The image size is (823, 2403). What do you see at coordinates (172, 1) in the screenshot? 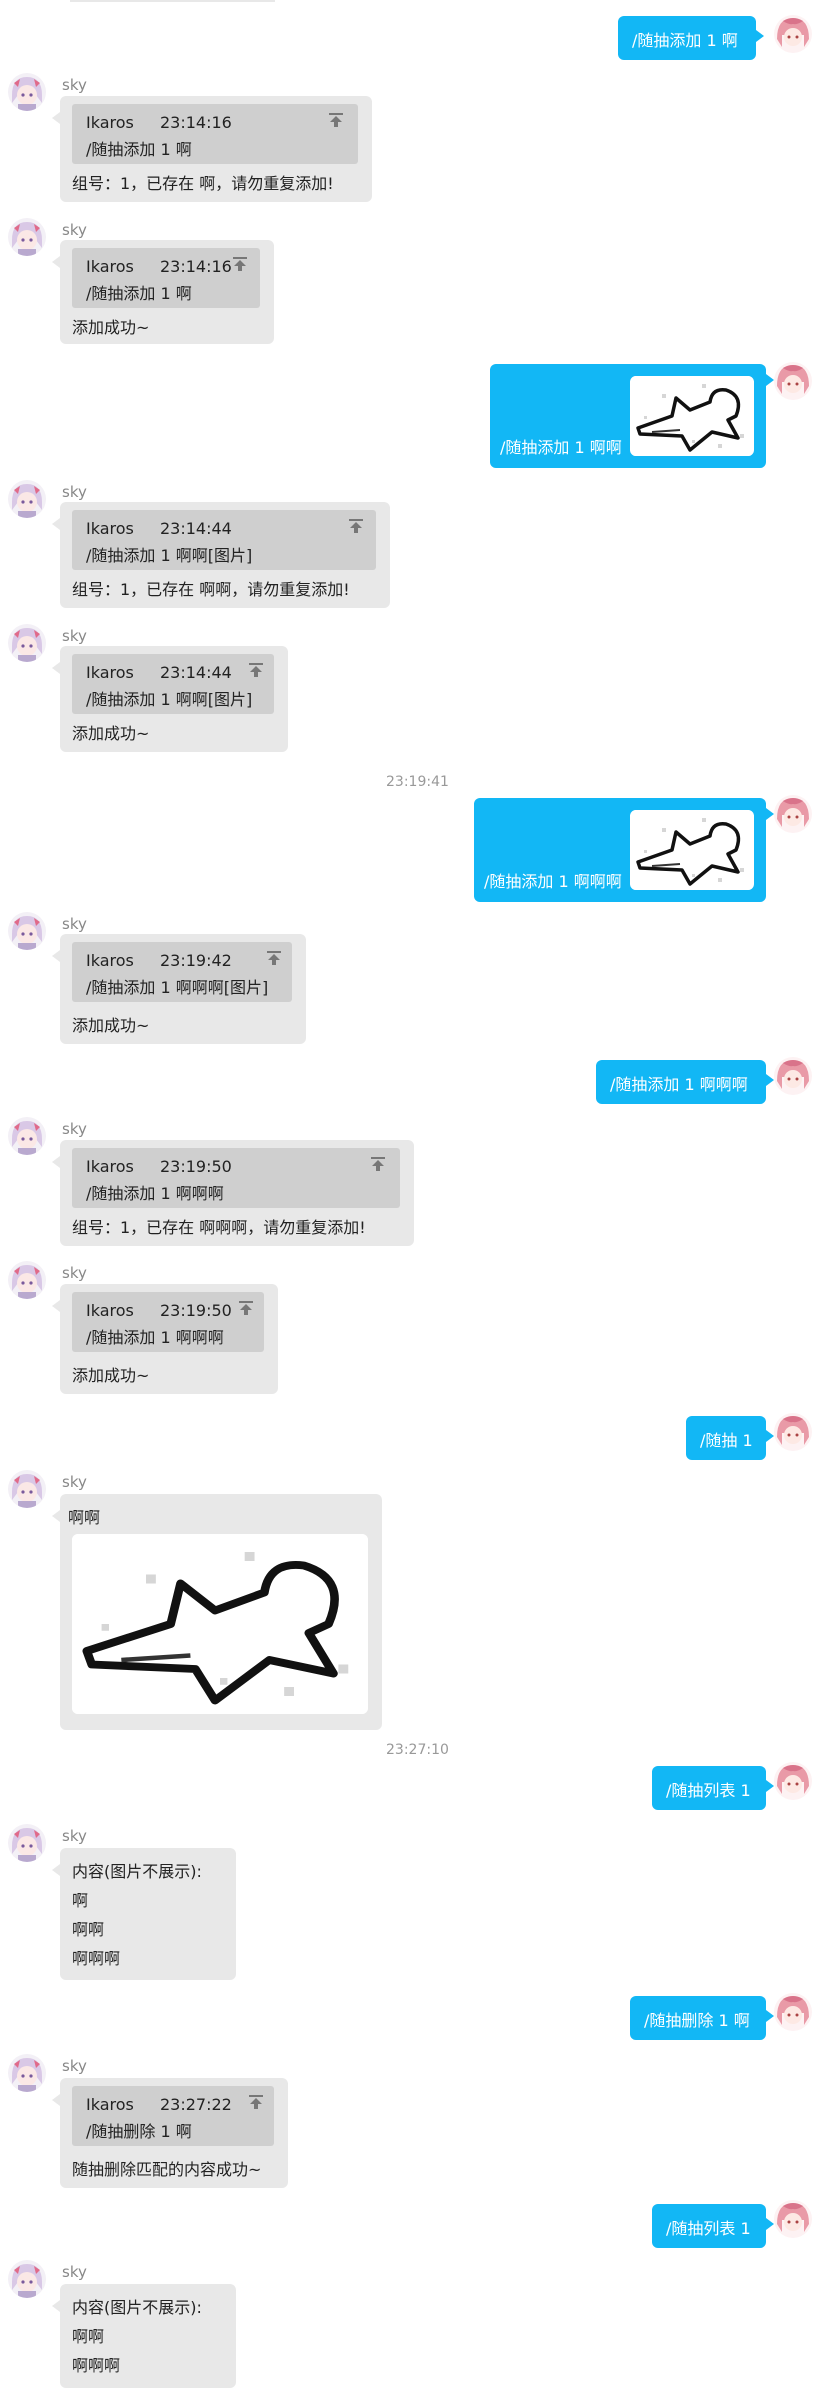
I see `previous-message-edge` at bounding box center [172, 1].